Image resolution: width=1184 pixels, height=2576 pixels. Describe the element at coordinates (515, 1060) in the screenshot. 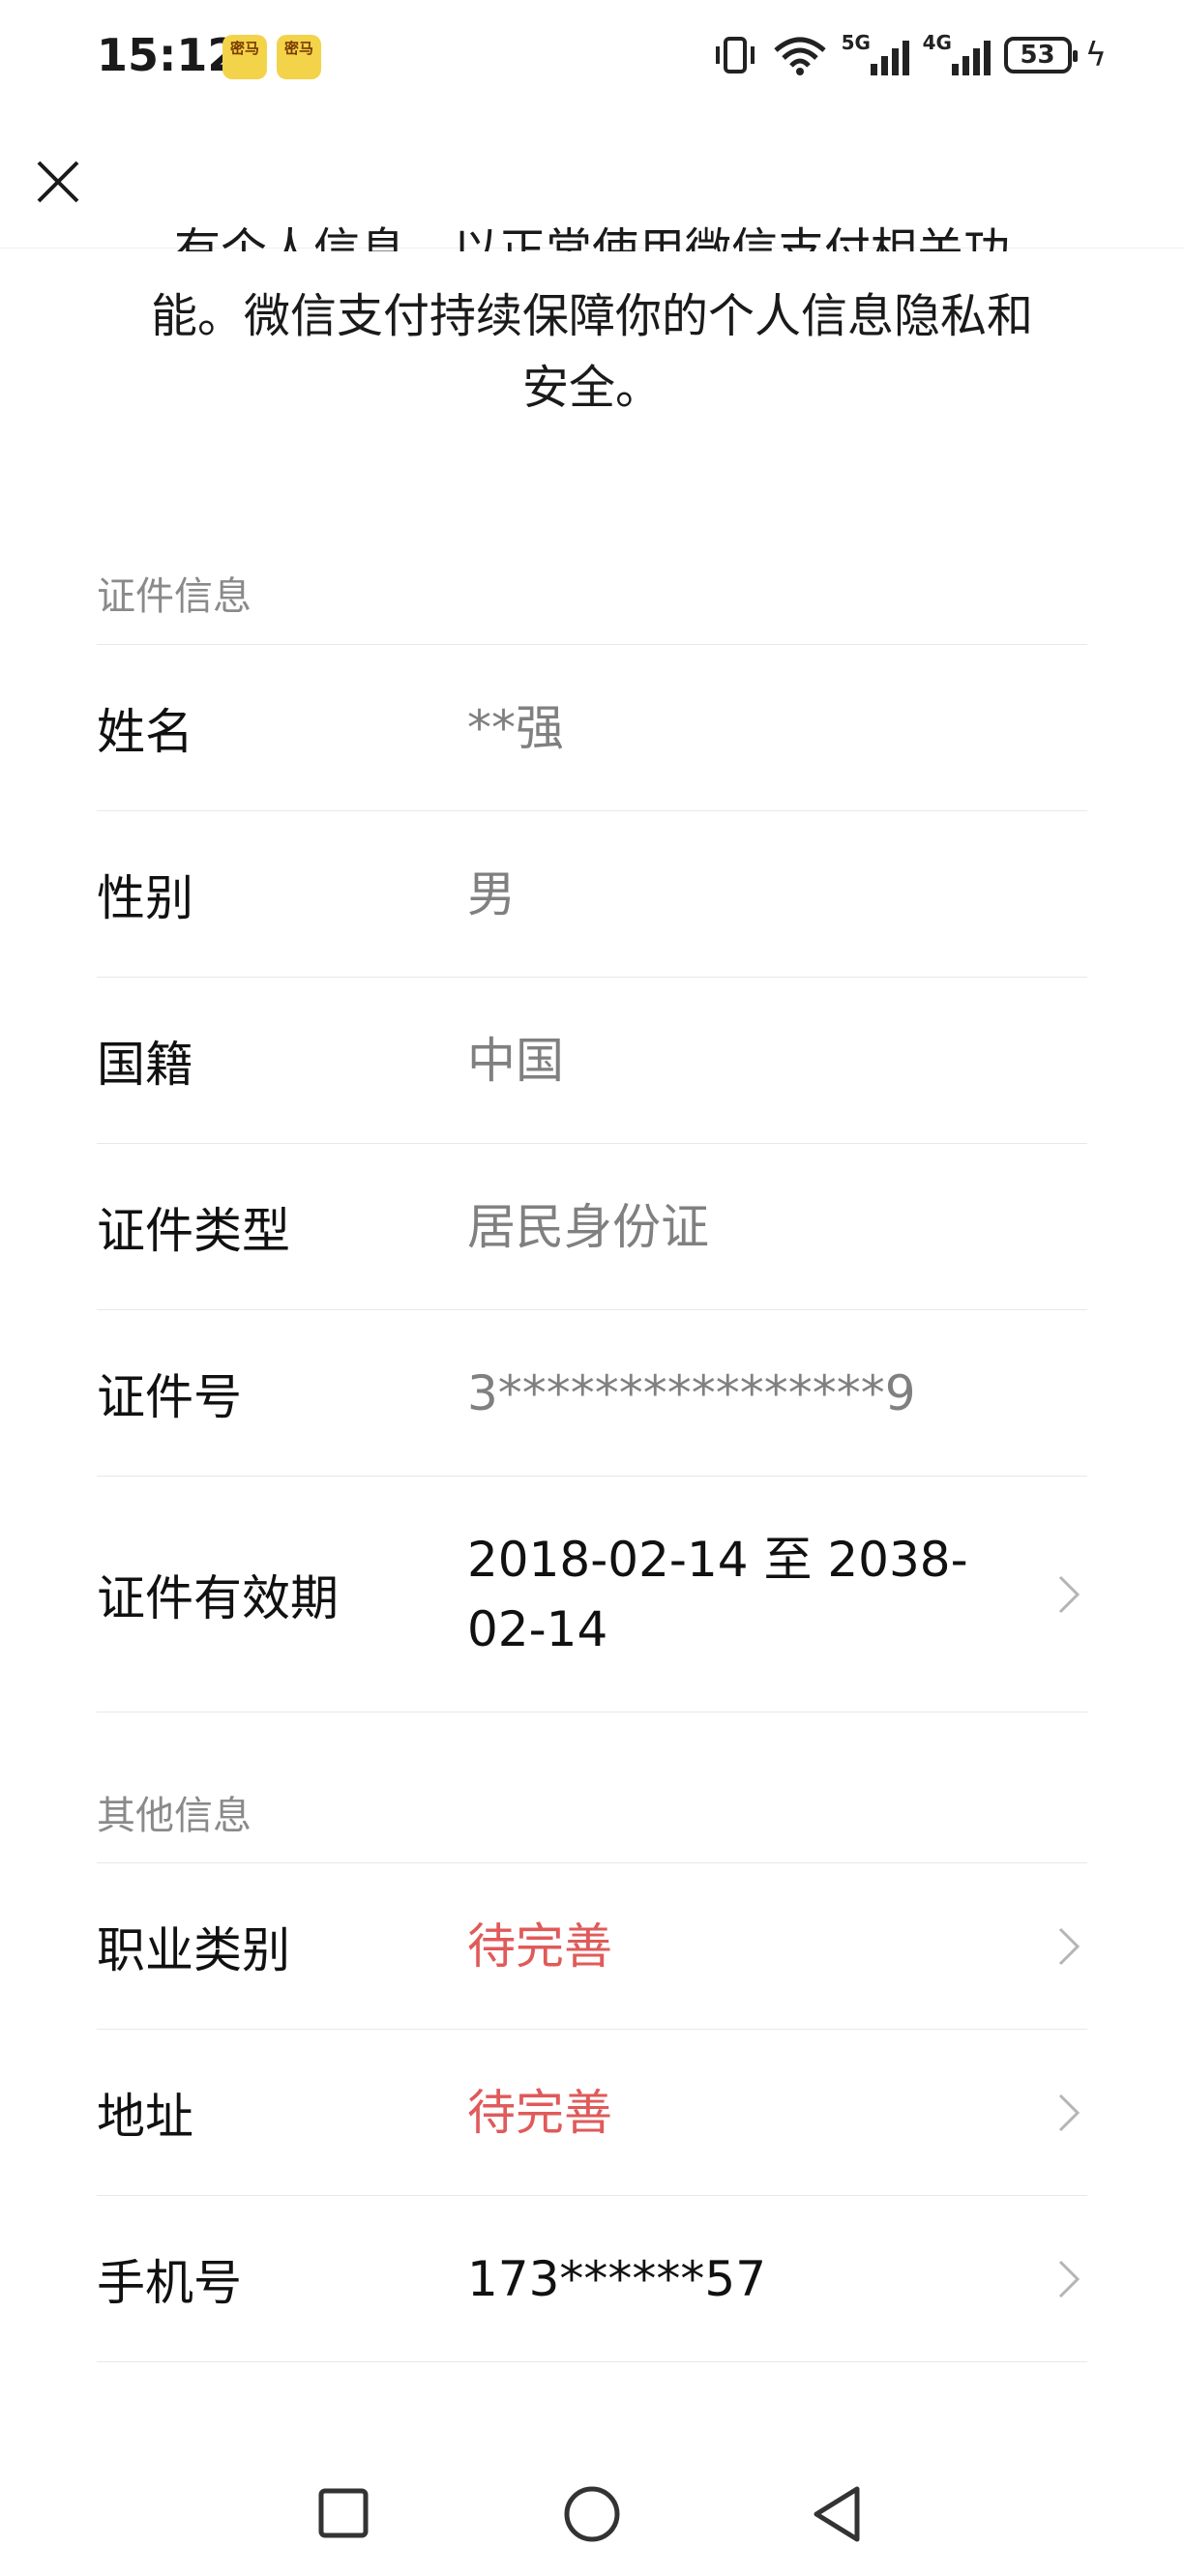

I see `row-value: 中国` at that location.